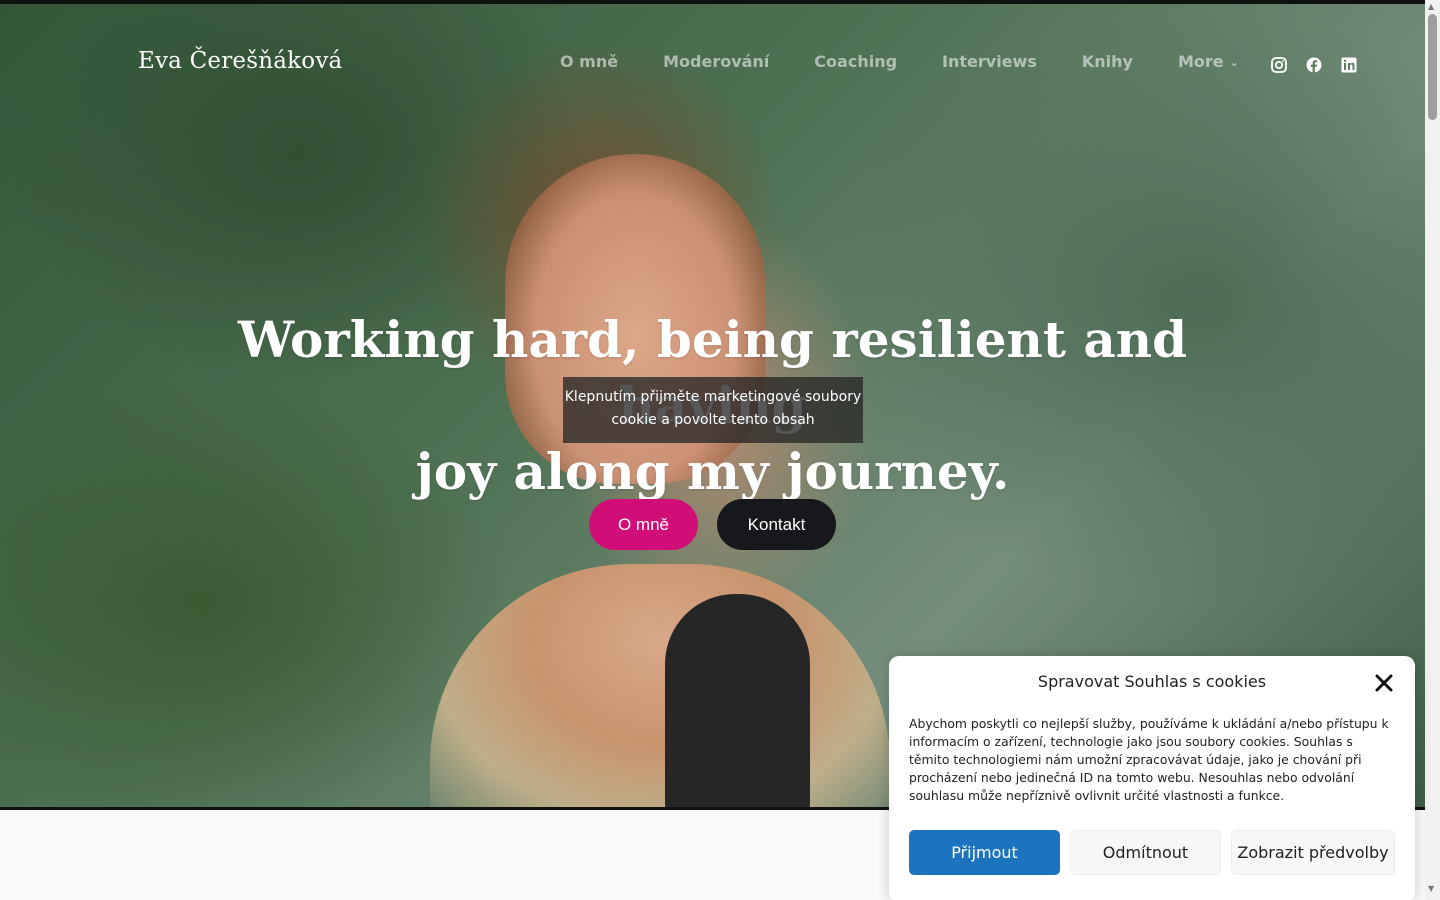 The image size is (1440, 900). I want to click on linkedin-icon, so click(1349, 65).